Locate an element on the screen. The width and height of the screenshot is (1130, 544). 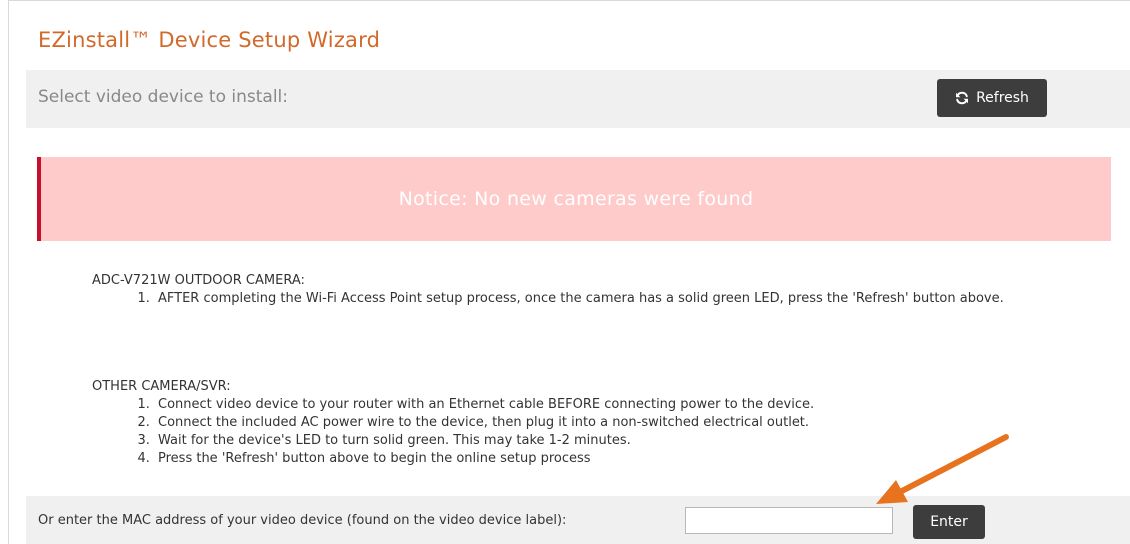
annotation-arrow is located at coordinates (942, 469).